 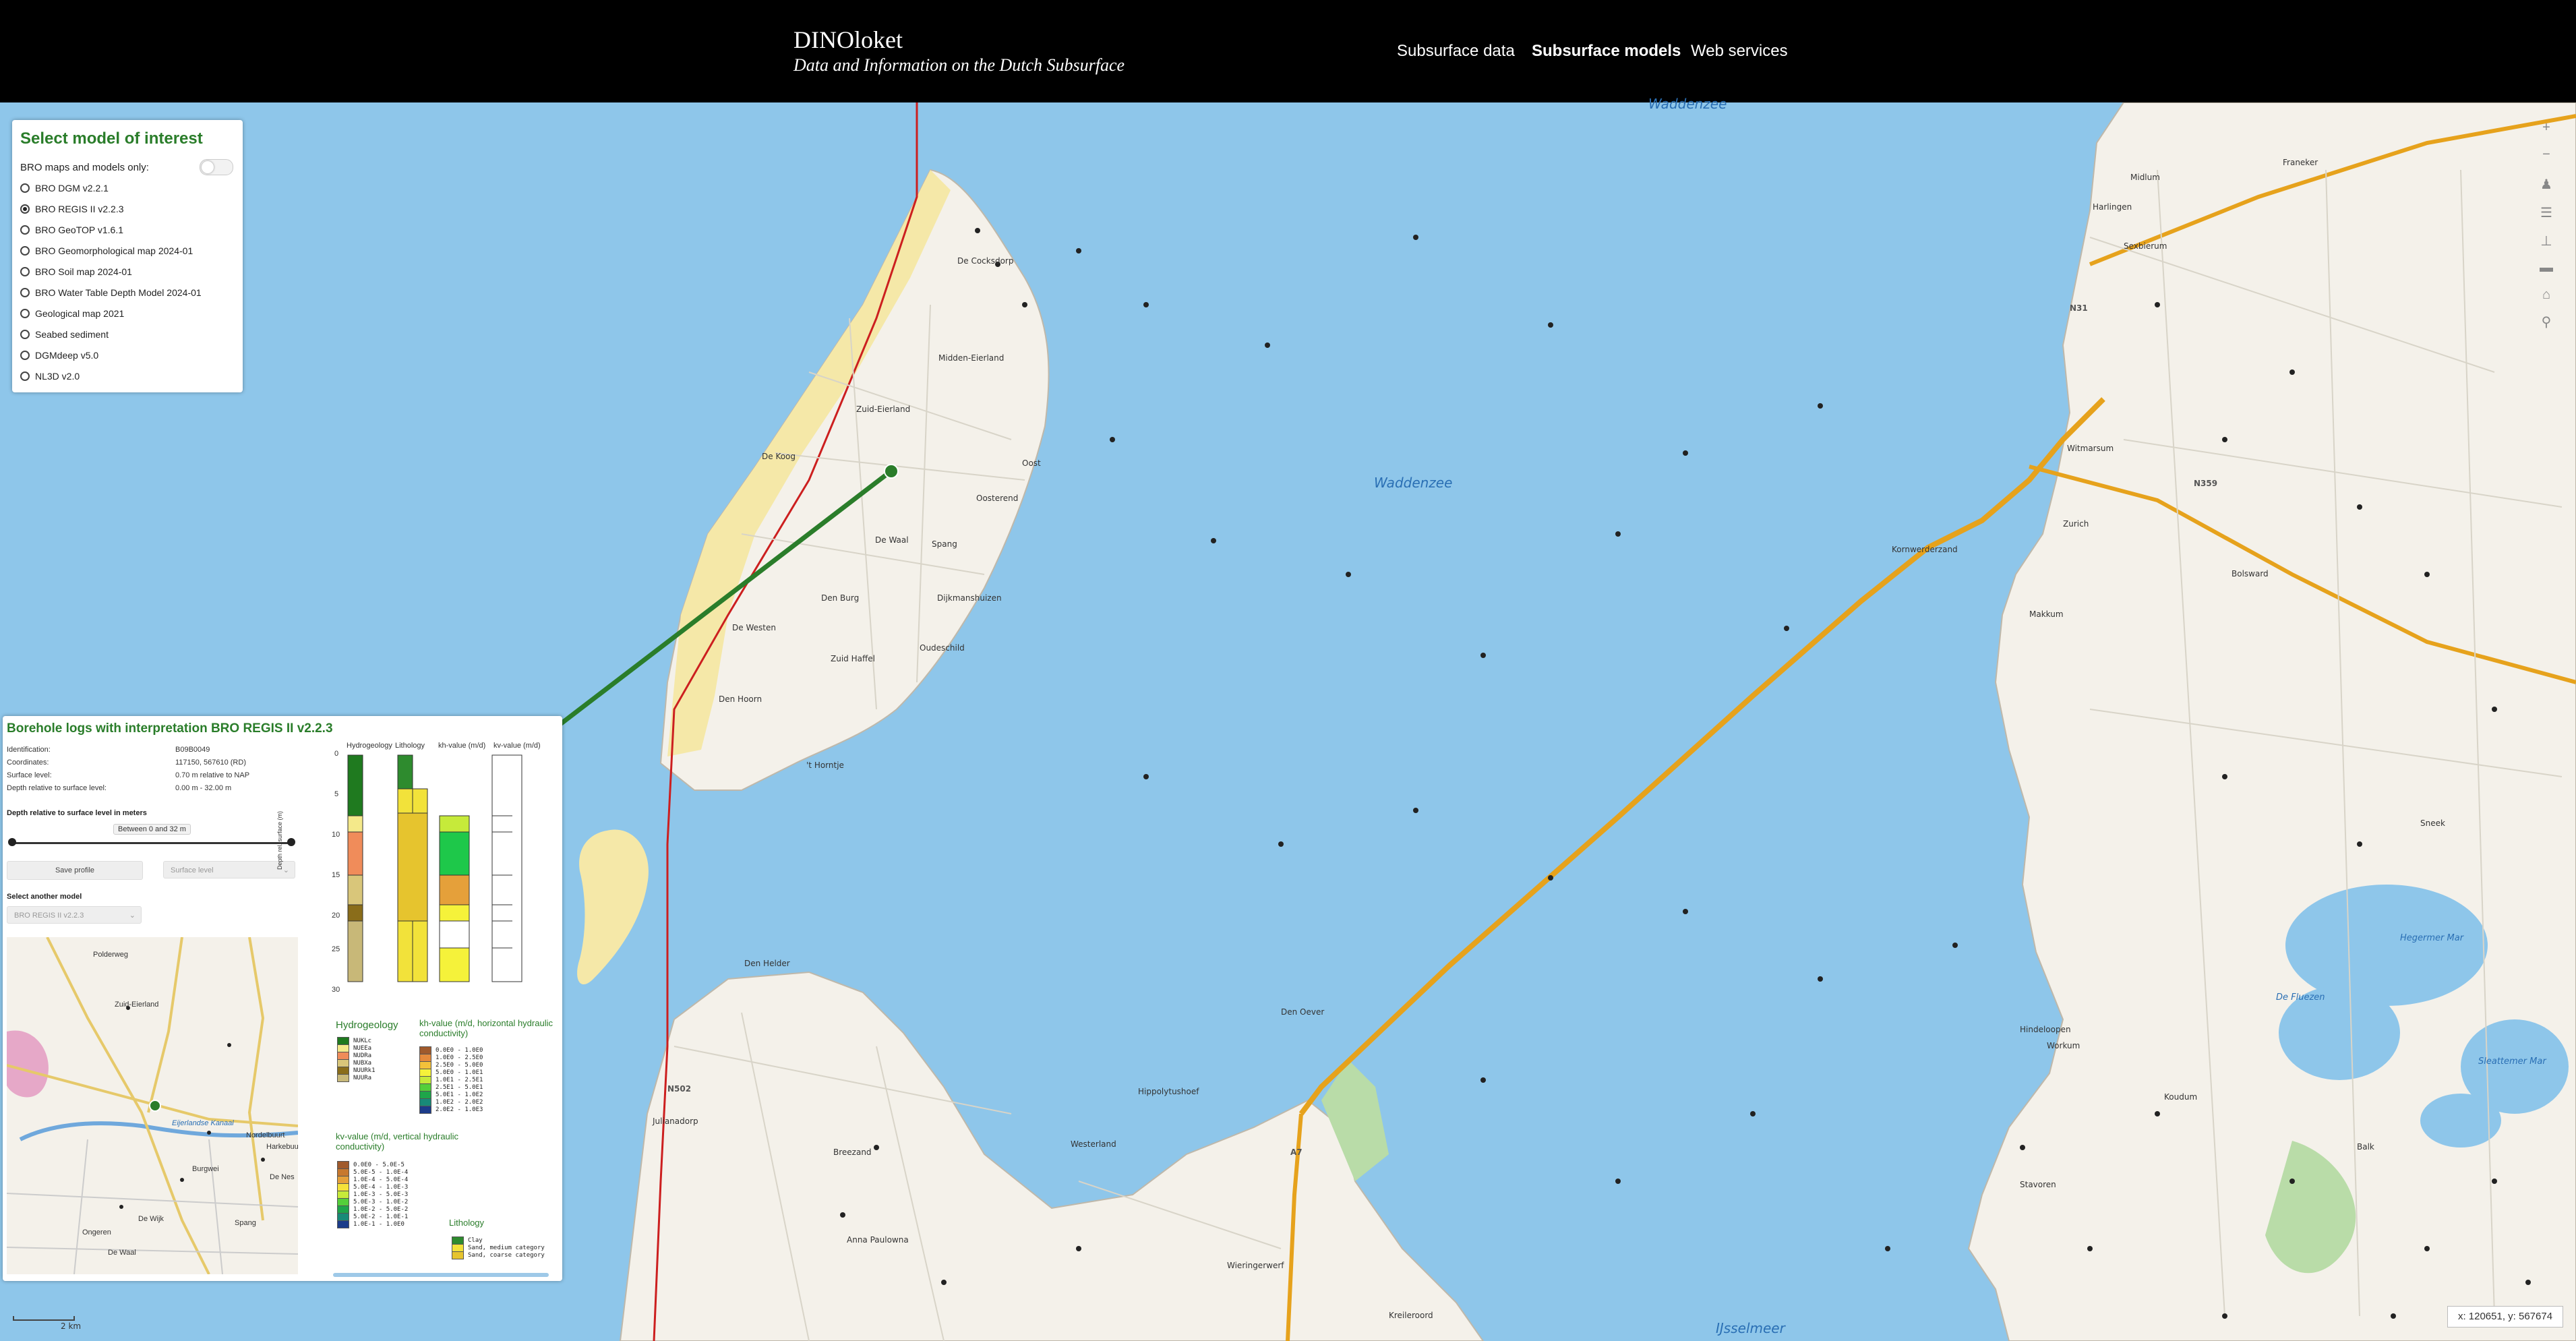 I want to click on search-icon: ⚲, so click(x=2546, y=321).